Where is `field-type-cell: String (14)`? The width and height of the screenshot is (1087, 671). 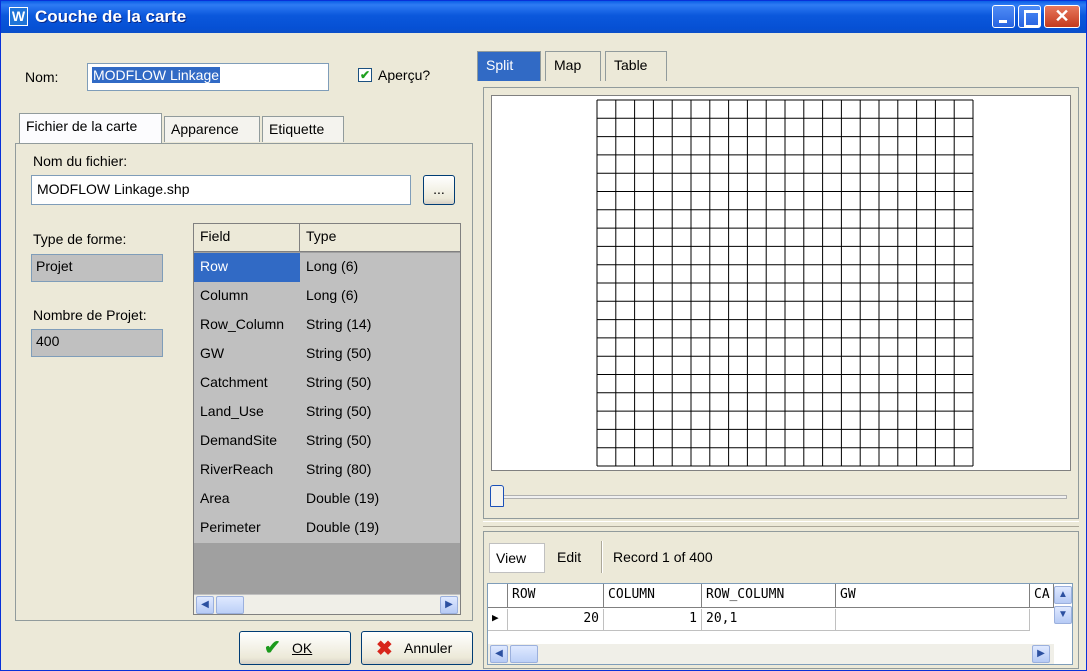
field-type-cell: String (14) is located at coordinates (339, 324).